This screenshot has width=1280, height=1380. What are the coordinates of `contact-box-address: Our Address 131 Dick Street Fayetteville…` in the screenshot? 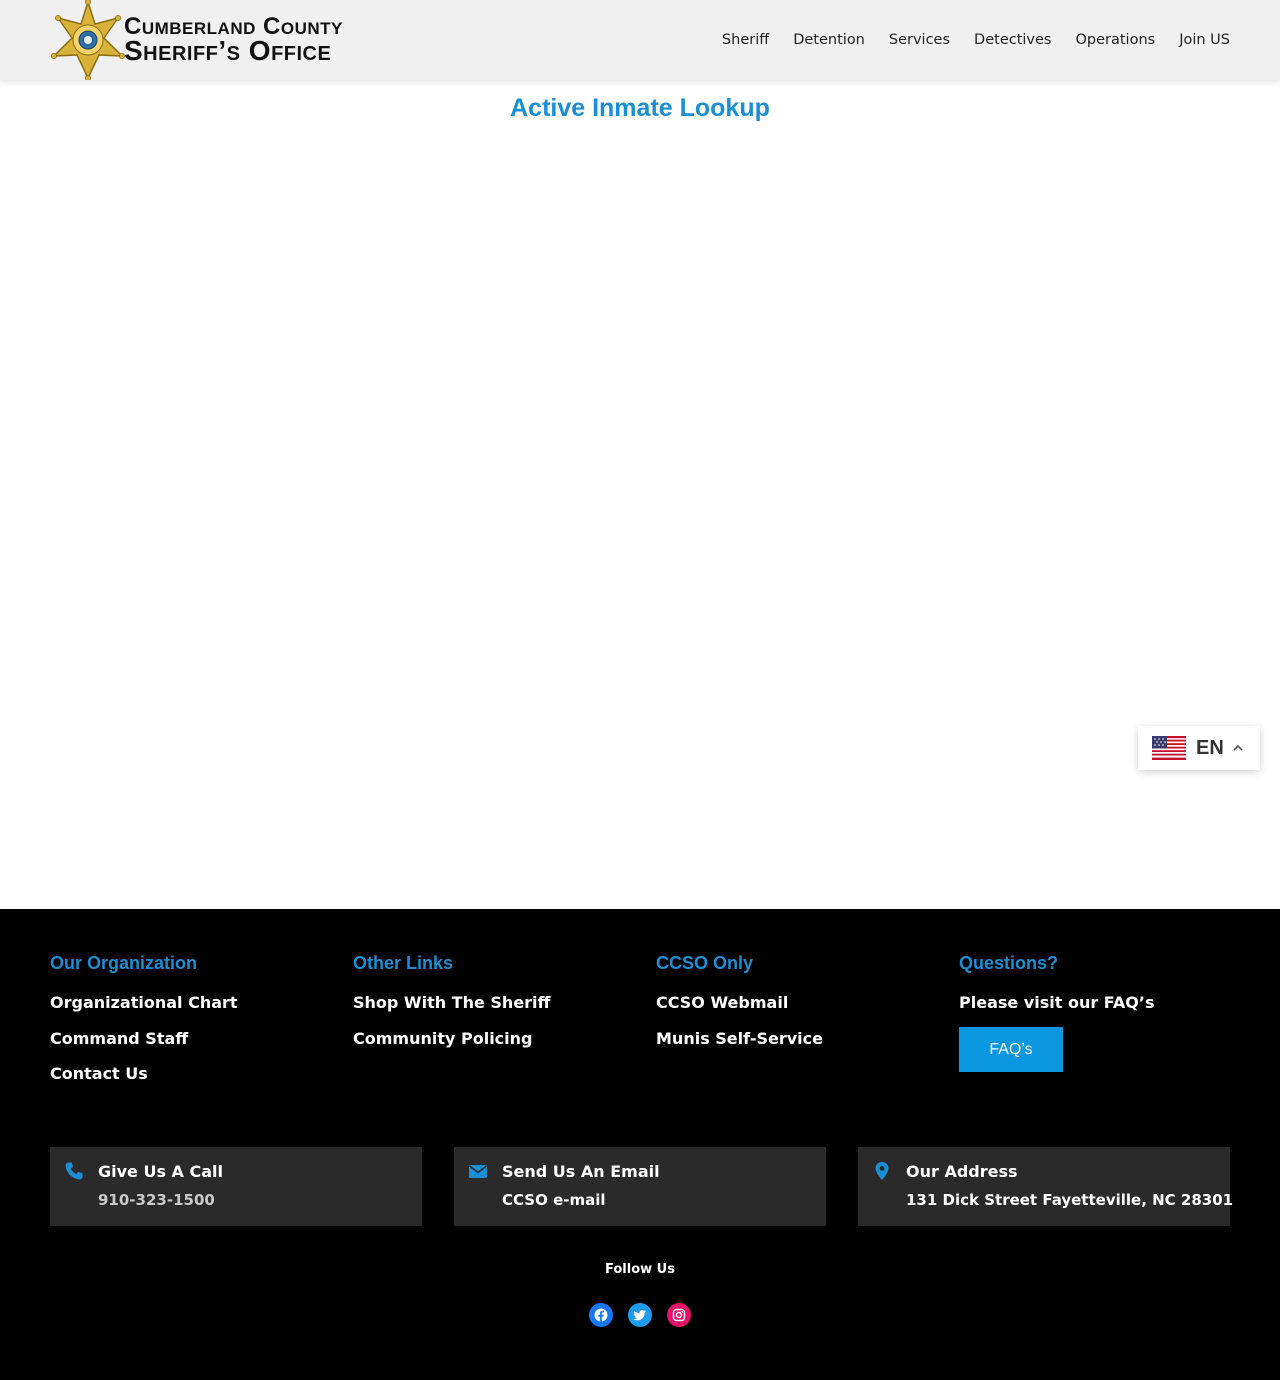 It's located at (1046, 1186).